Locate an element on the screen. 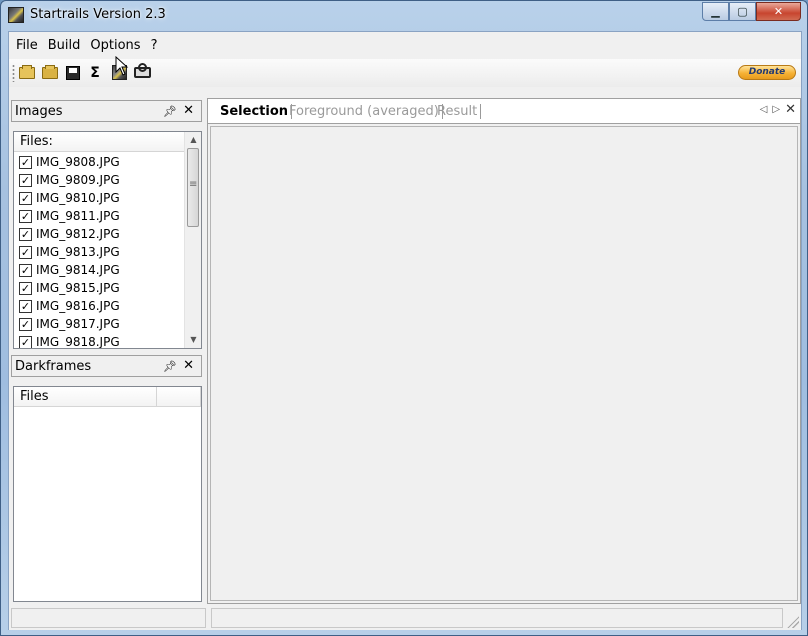 This screenshot has height=636, width=808. images-scrollbar: ▲ ▼ is located at coordinates (192, 240).